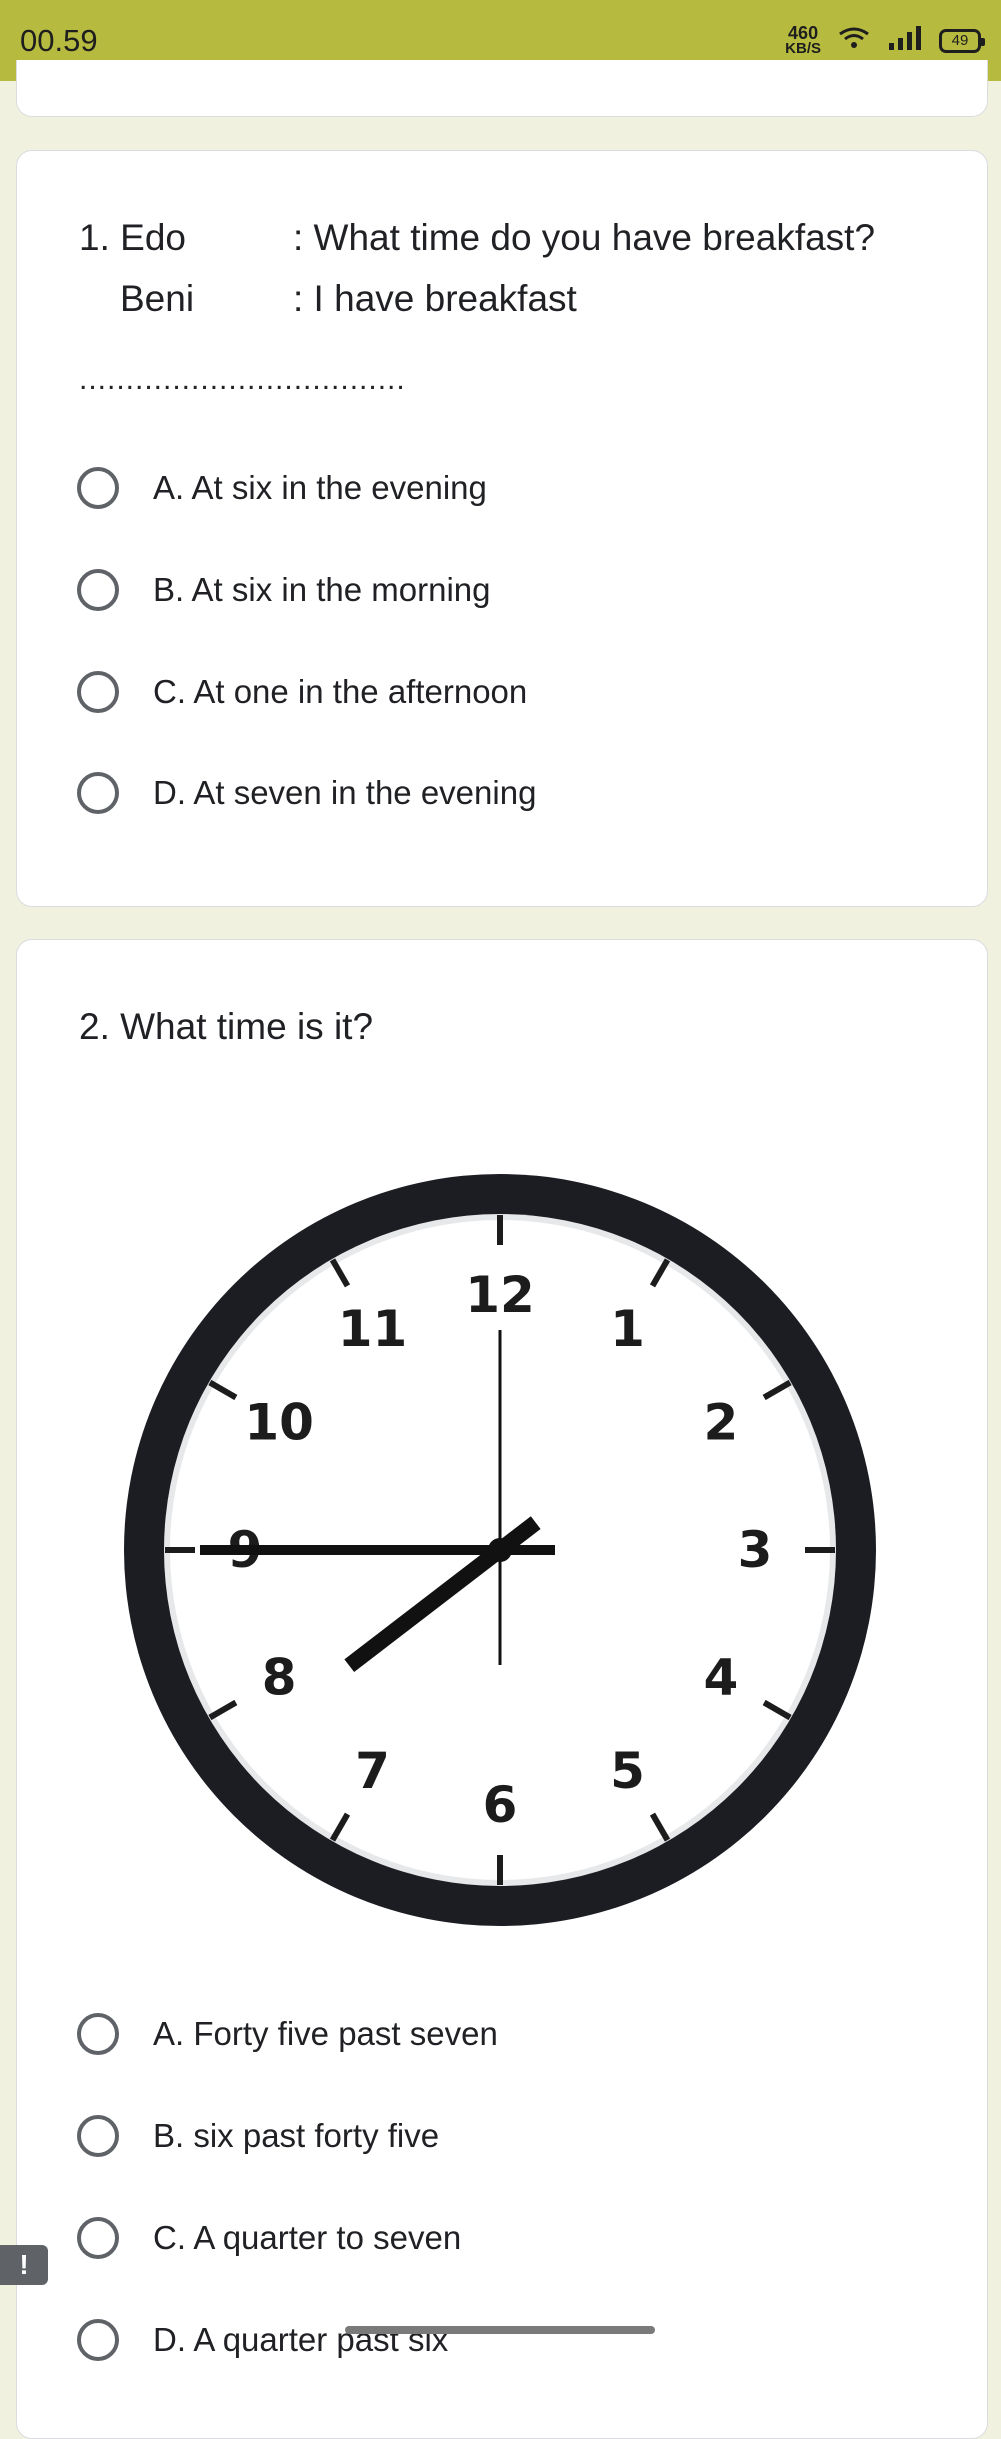 The image size is (1001, 2439). I want to click on q2-option-c: C. A quarter to seven, so click(269, 2238).